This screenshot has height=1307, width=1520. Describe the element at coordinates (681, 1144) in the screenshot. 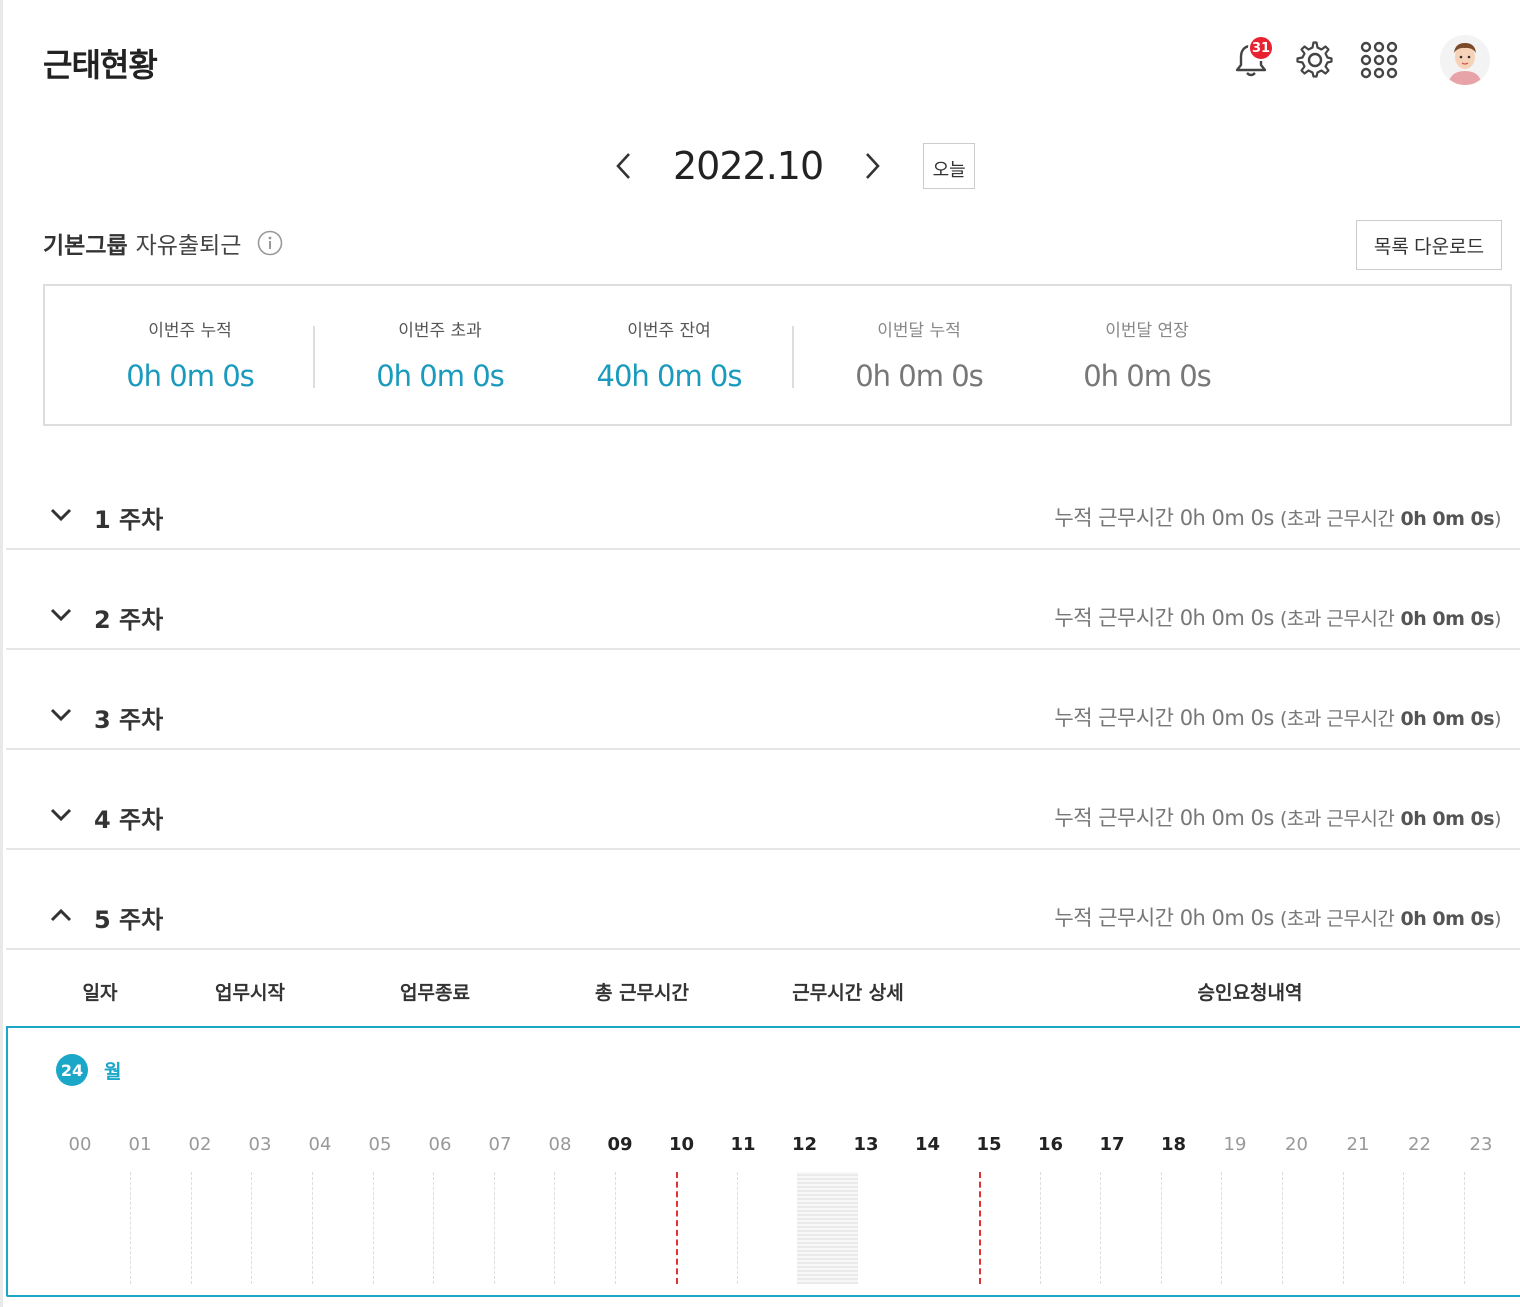

I see `hour-label: 10` at that location.